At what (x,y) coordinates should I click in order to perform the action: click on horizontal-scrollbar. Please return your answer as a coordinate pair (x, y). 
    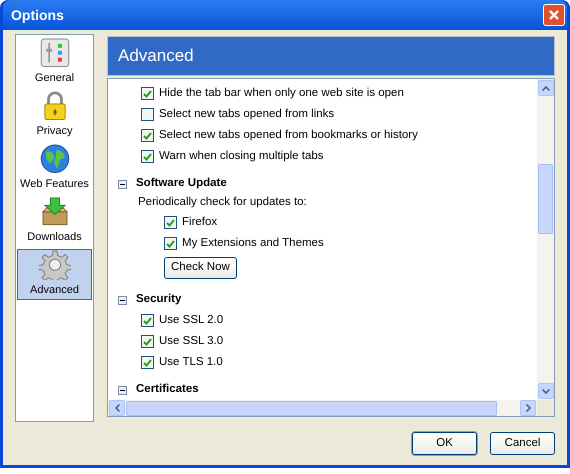
    Looking at the image, I should click on (322, 408).